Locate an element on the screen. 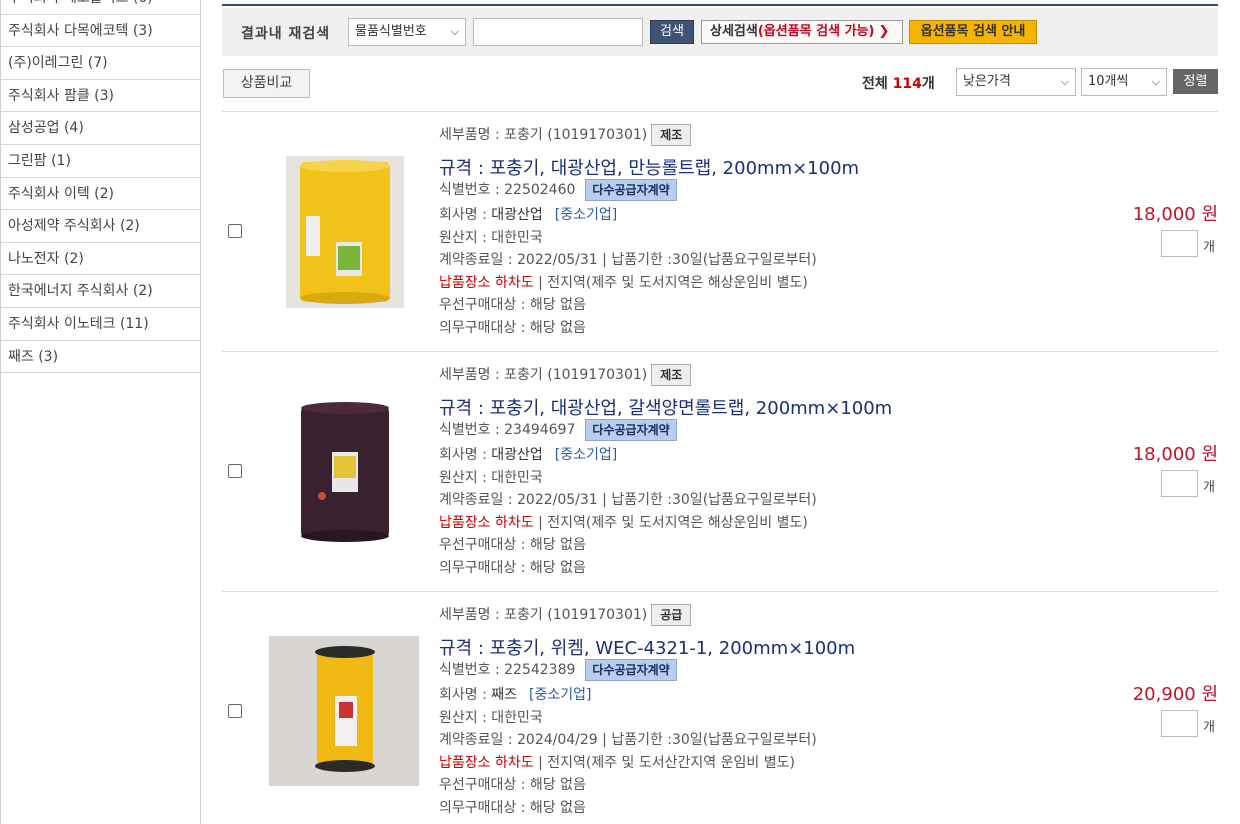 The height and width of the screenshot is (824, 1240). product-type-tag: 제조 is located at coordinates (671, 135).